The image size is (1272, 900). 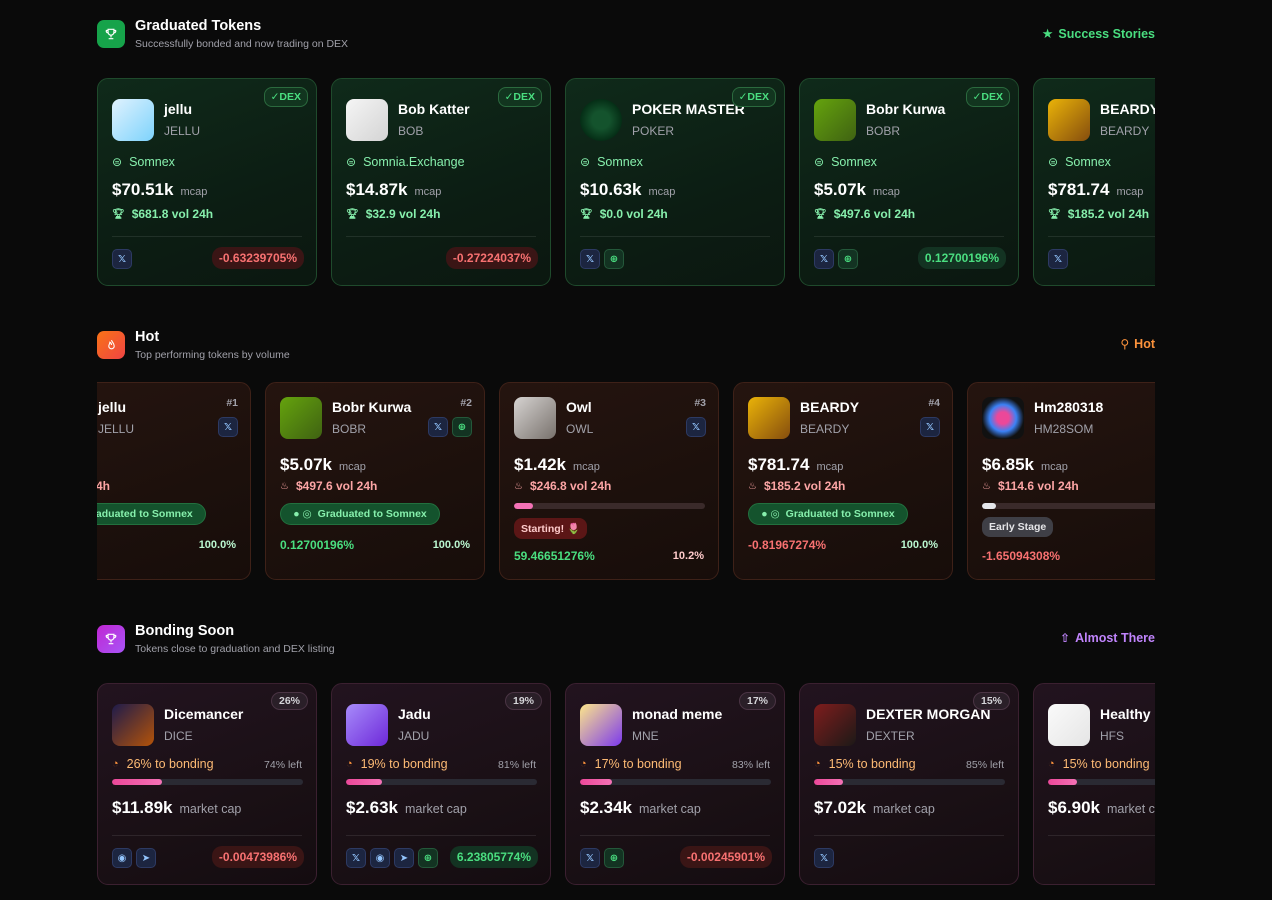 What do you see at coordinates (1079, 162) in the screenshot?
I see `exchange-label: ⊜ Somnex` at bounding box center [1079, 162].